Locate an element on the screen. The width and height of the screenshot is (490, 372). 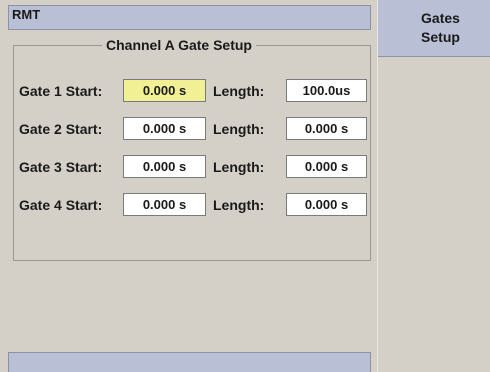
gate-3-start-field: 0.000 s is located at coordinates (164, 166).